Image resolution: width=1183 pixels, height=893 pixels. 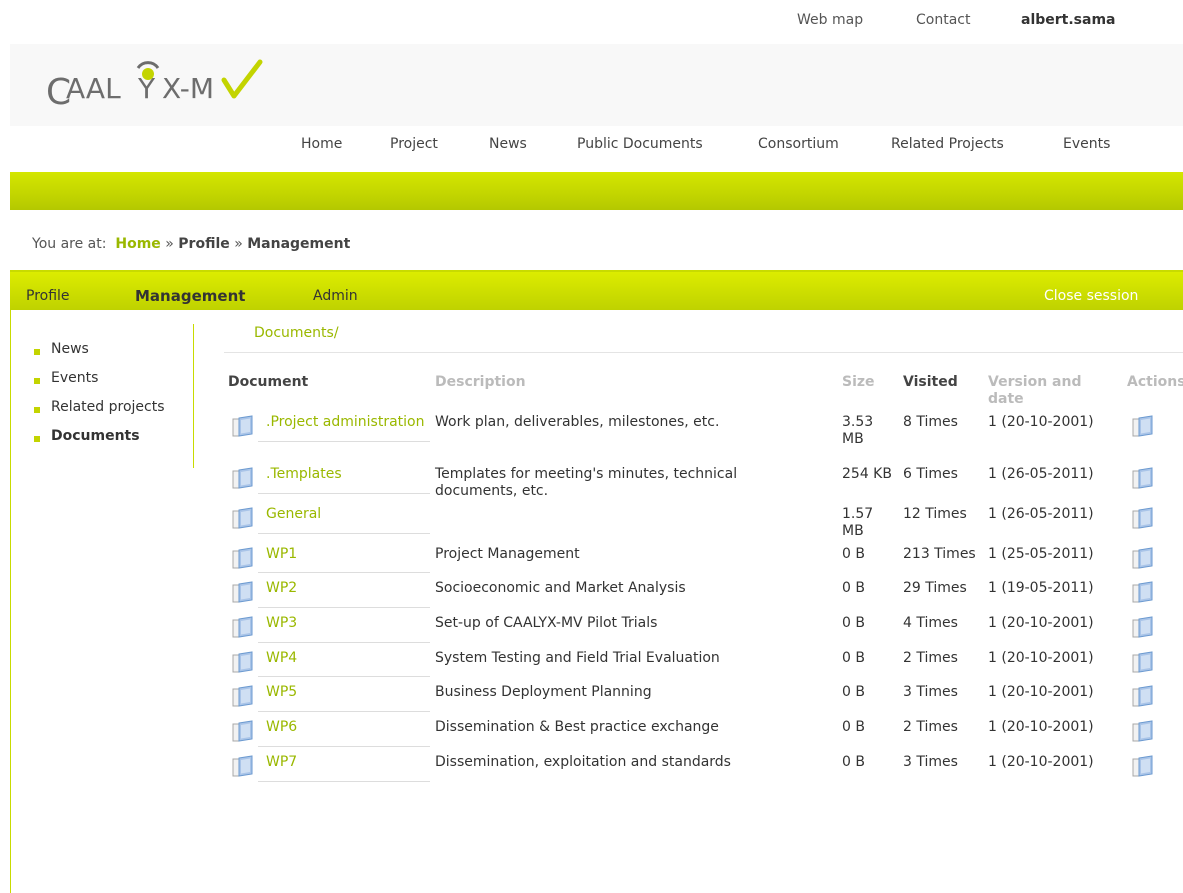 What do you see at coordinates (858, 522) in the screenshot?
I see `document-size: 1.57 MB` at bounding box center [858, 522].